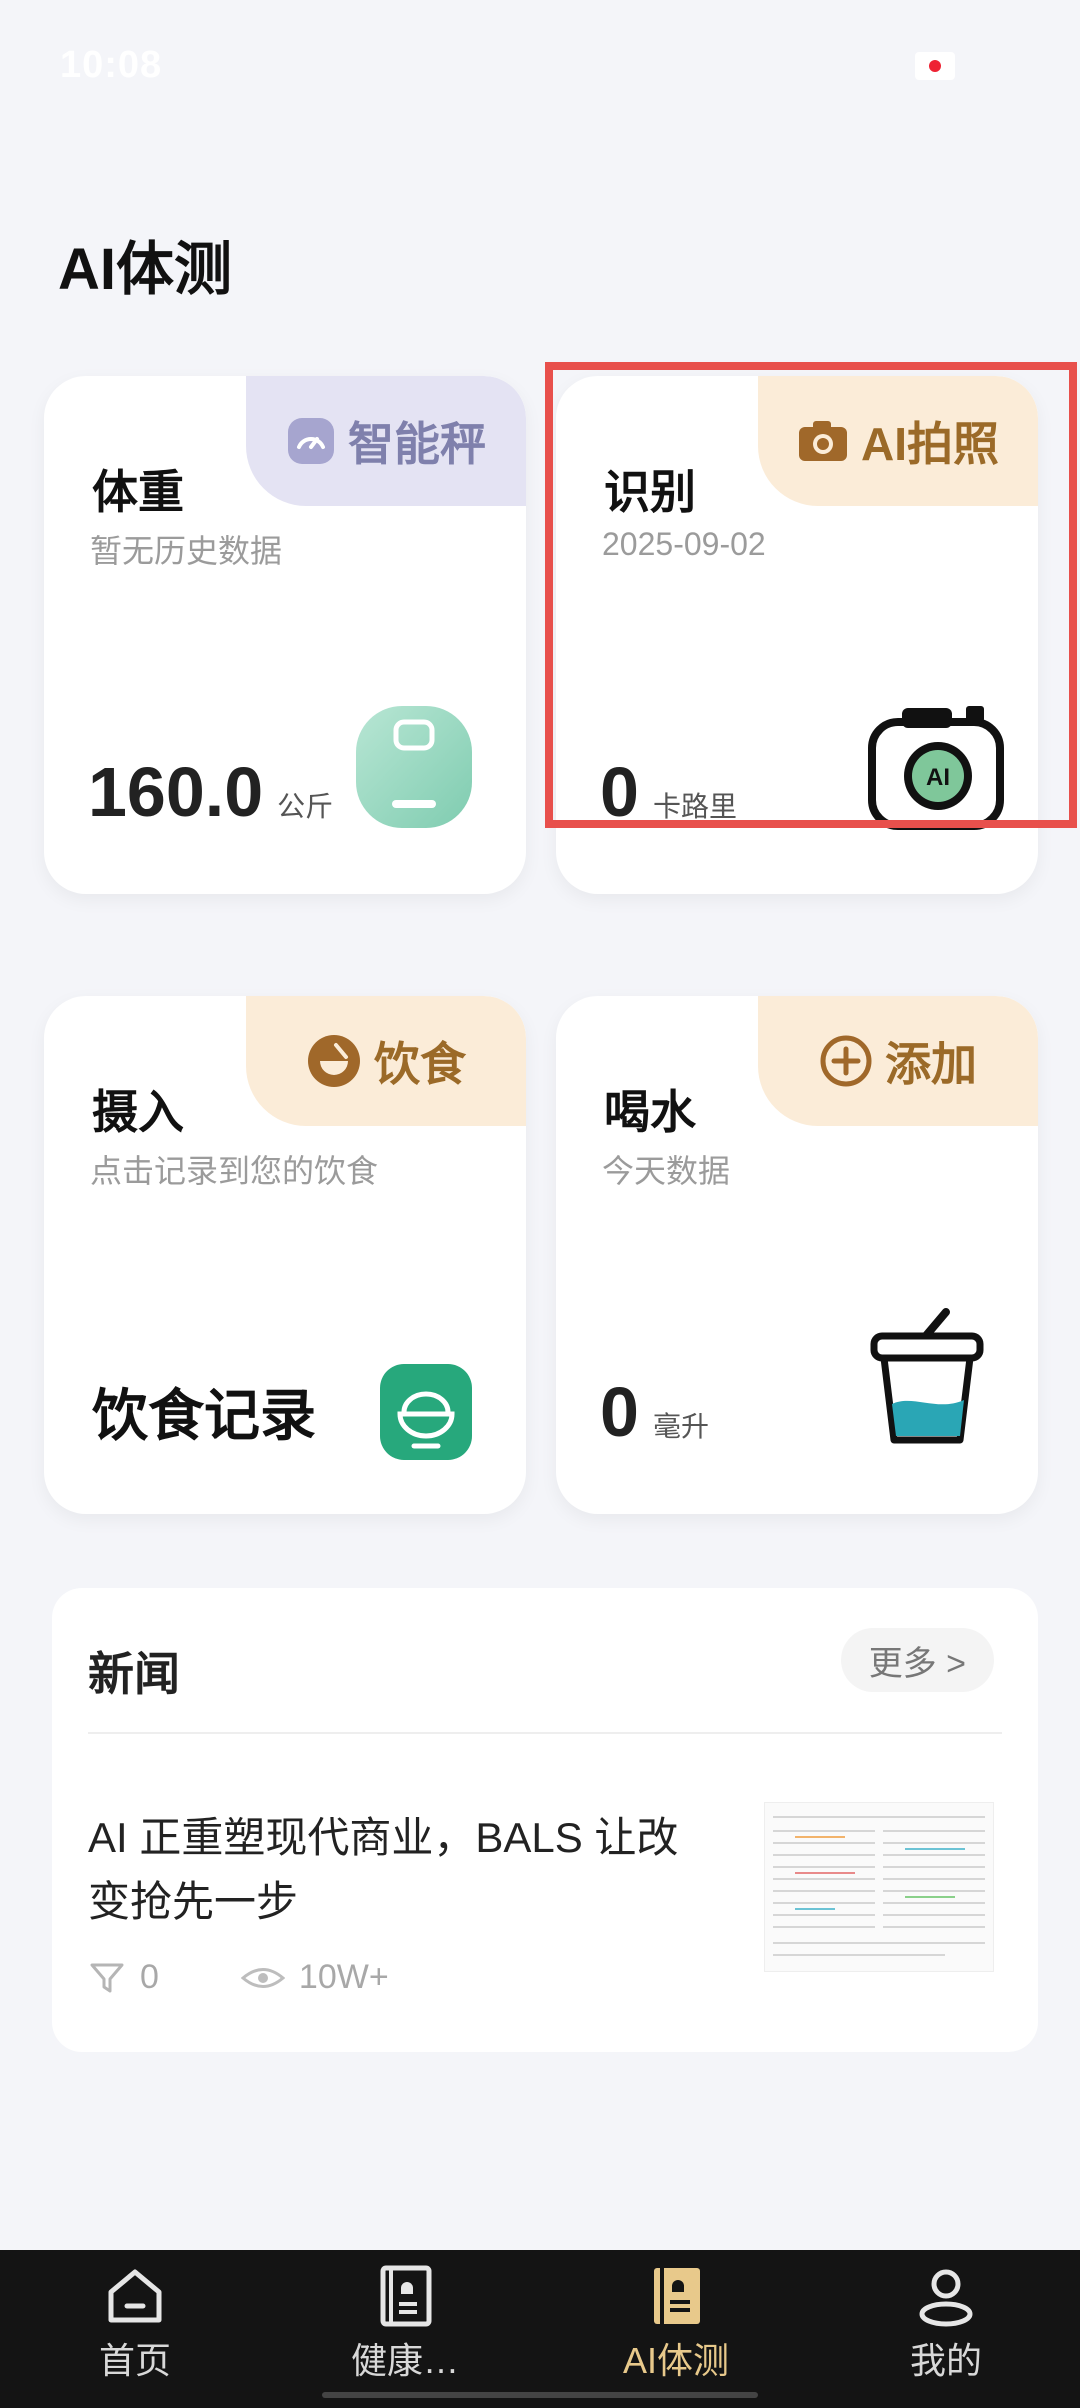 Image resolution: width=1080 pixels, height=2408 pixels. What do you see at coordinates (138, 1112) in the screenshot?
I see `intake-title: 摄入` at bounding box center [138, 1112].